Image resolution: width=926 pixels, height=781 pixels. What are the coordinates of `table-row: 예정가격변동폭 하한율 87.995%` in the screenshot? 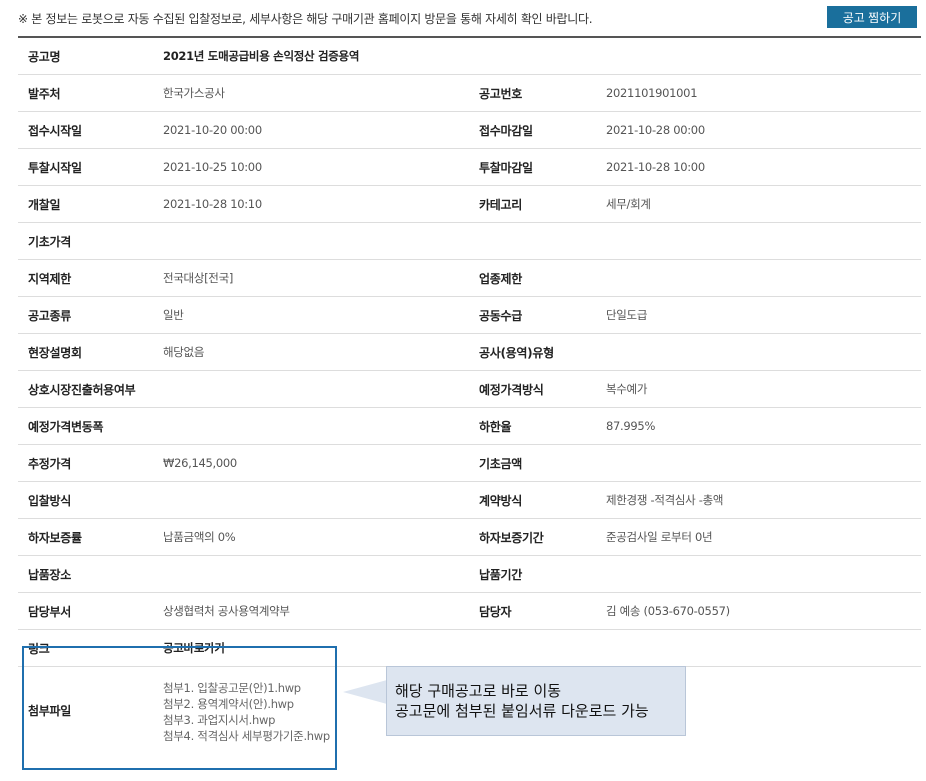 It's located at (469, 426).